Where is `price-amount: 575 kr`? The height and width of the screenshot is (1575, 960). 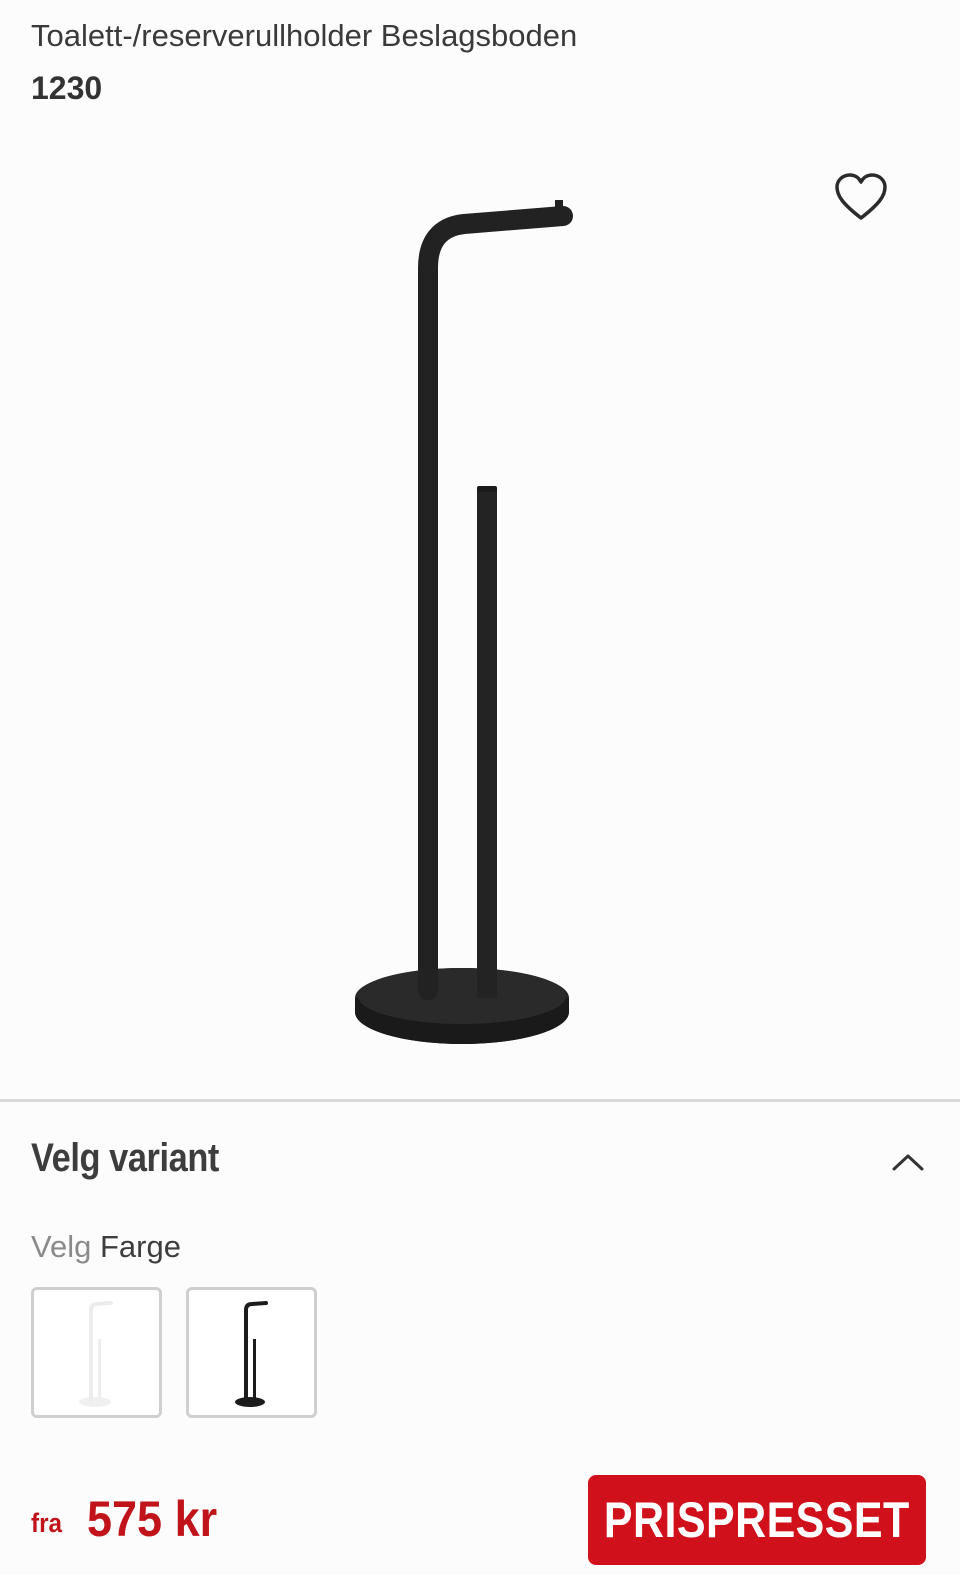 price-amount: 575 kr is located at coordinates (152, 1519).